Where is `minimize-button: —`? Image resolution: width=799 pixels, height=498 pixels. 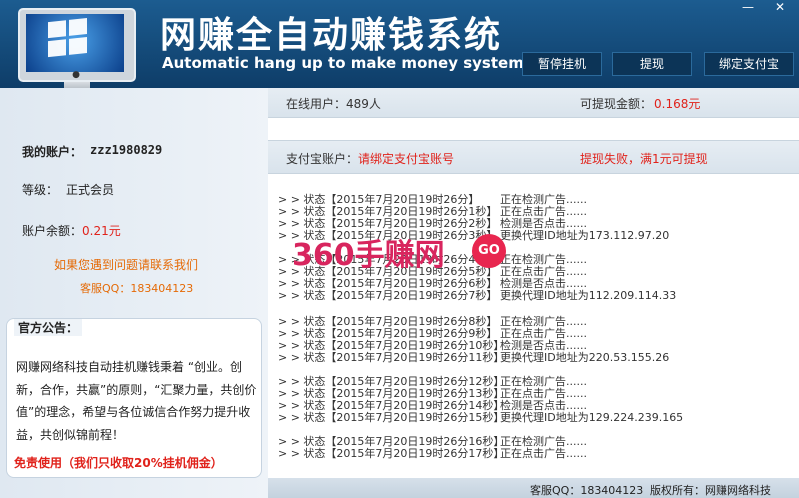
minimize-button: — is located at coordinates (748, 7).